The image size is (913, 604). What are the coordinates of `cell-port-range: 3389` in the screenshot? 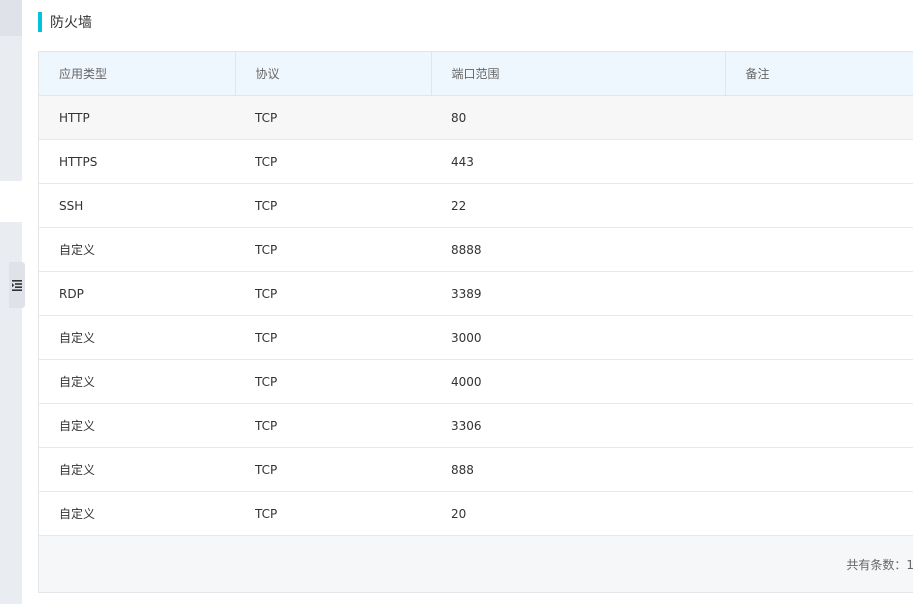 It's located at (578, 293).